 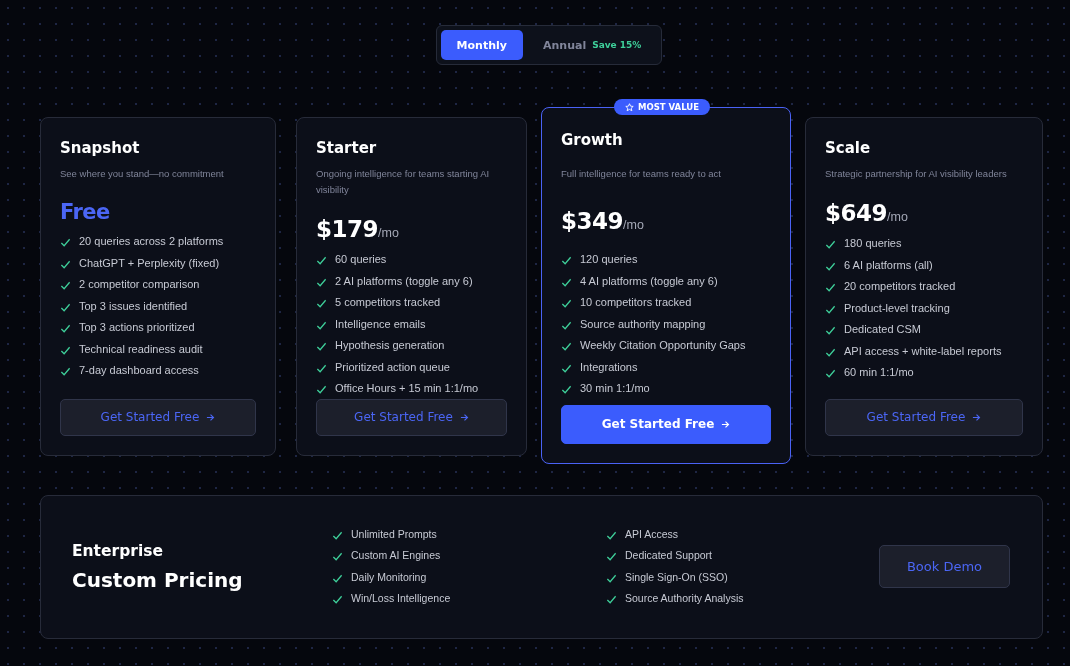 I want to click on feature-text: Office Hours + 15 min 1:1/mo, so click(x=407, y=388).